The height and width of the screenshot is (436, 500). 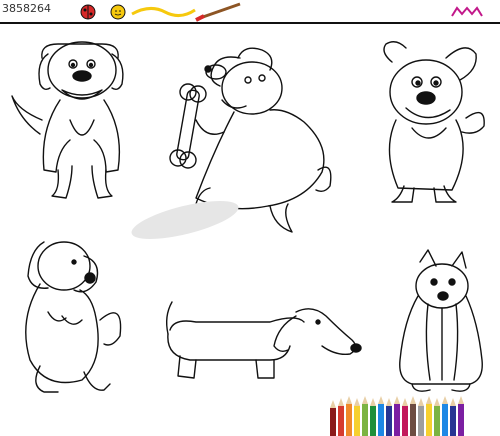 I want to click on shaggy-dog-drawing, so click(x=67, y=120).